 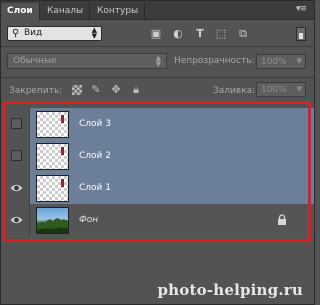 What do you see at coordinates (214, 61) in the screenshot?
I see `opacity-label: Непрозрачность:` at bounding box center [214, 61].